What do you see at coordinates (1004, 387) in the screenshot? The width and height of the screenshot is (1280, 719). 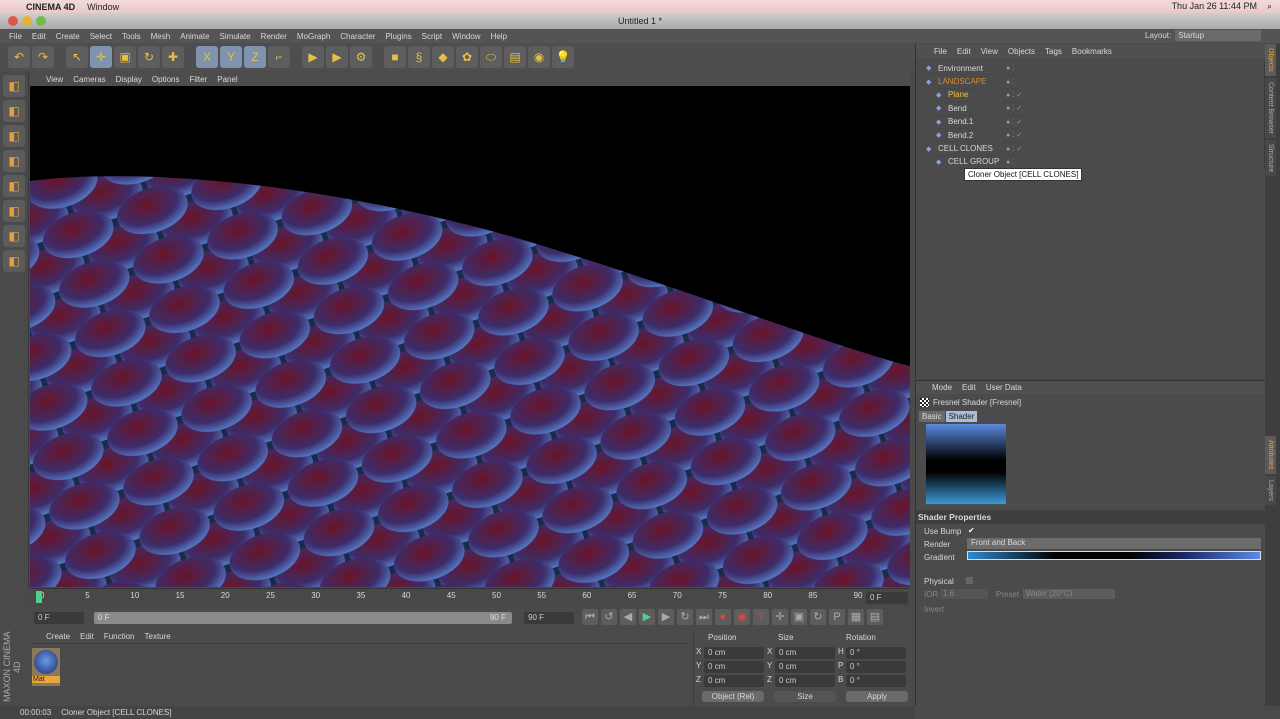 I see `attribute-menu-user-data: User Data` at bounding box center [1004, 387].